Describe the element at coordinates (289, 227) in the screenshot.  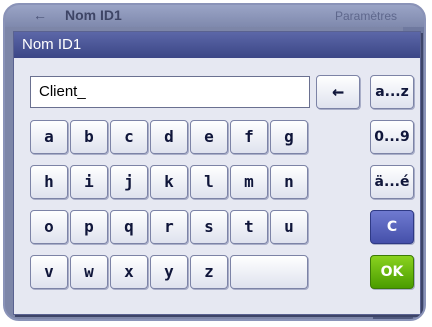
I see `key-u: u` at that location.